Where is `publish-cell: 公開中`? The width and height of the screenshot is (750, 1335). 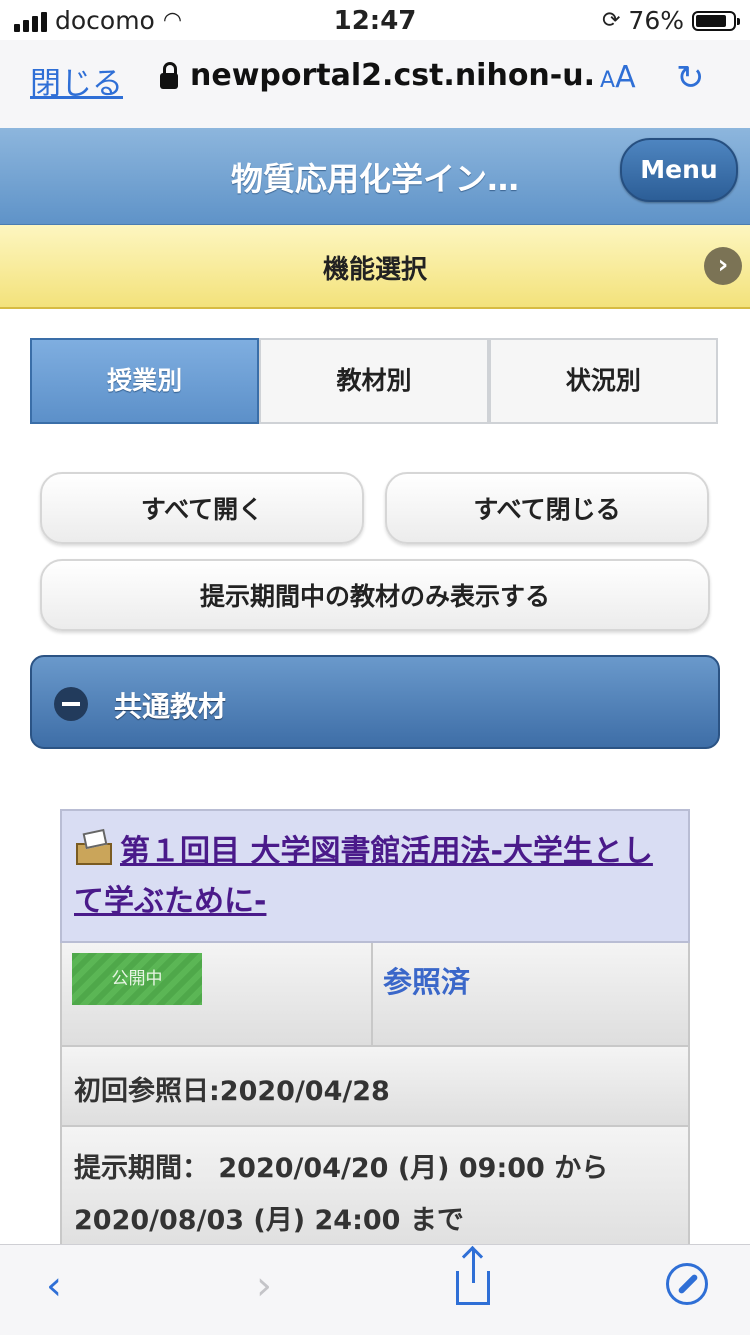
publish-cell: 公開中 is located at coordinates (216, 995).